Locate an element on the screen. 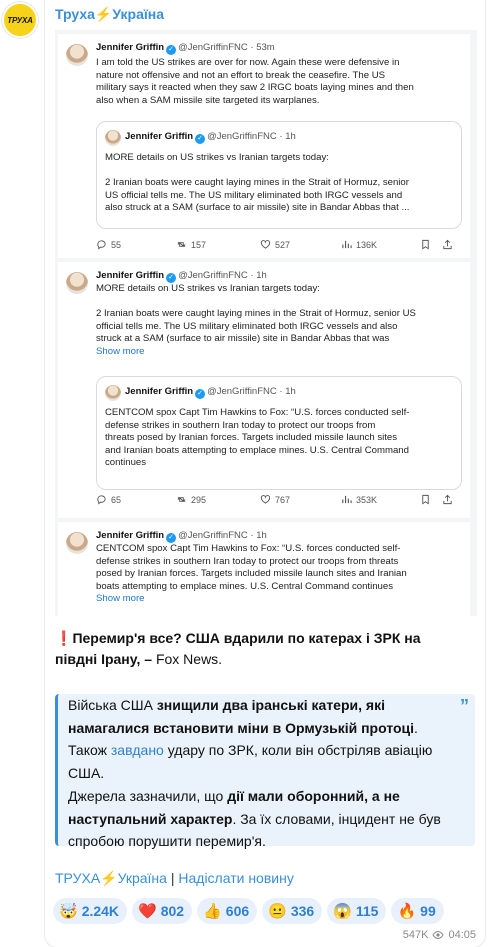  reply-action: 65 is located at coordinates (108, 499).